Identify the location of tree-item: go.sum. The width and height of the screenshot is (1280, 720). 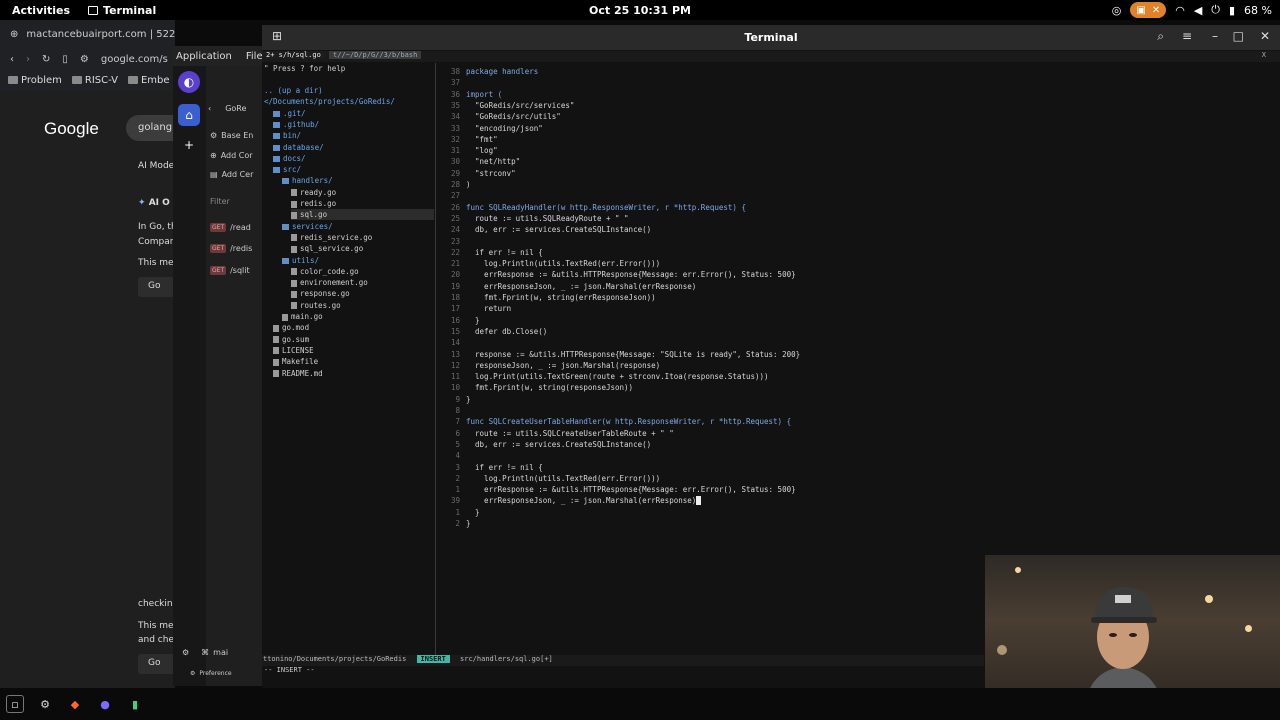
(353, 339).